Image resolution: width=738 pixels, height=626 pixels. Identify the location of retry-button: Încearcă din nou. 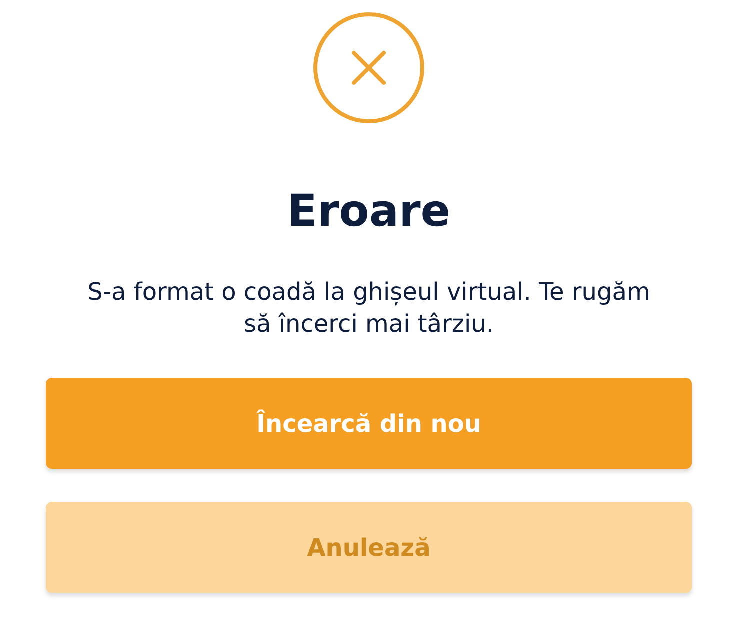
(369, 423).